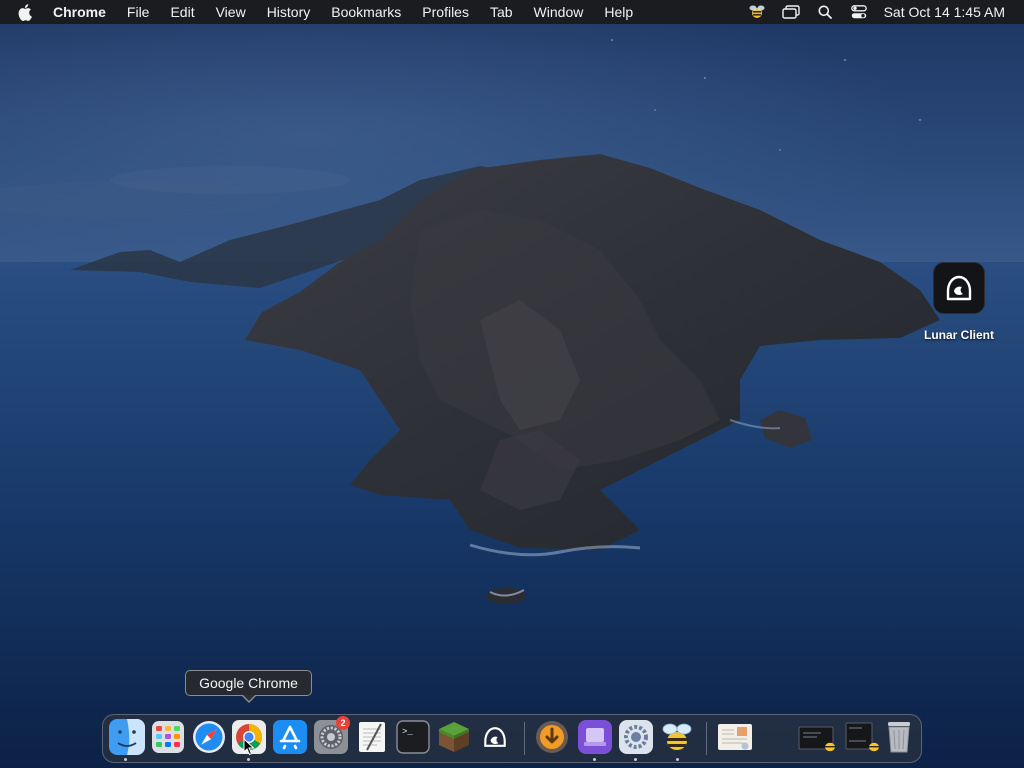  I want to click on menu-app-name: Chrome, so click(79, 12).